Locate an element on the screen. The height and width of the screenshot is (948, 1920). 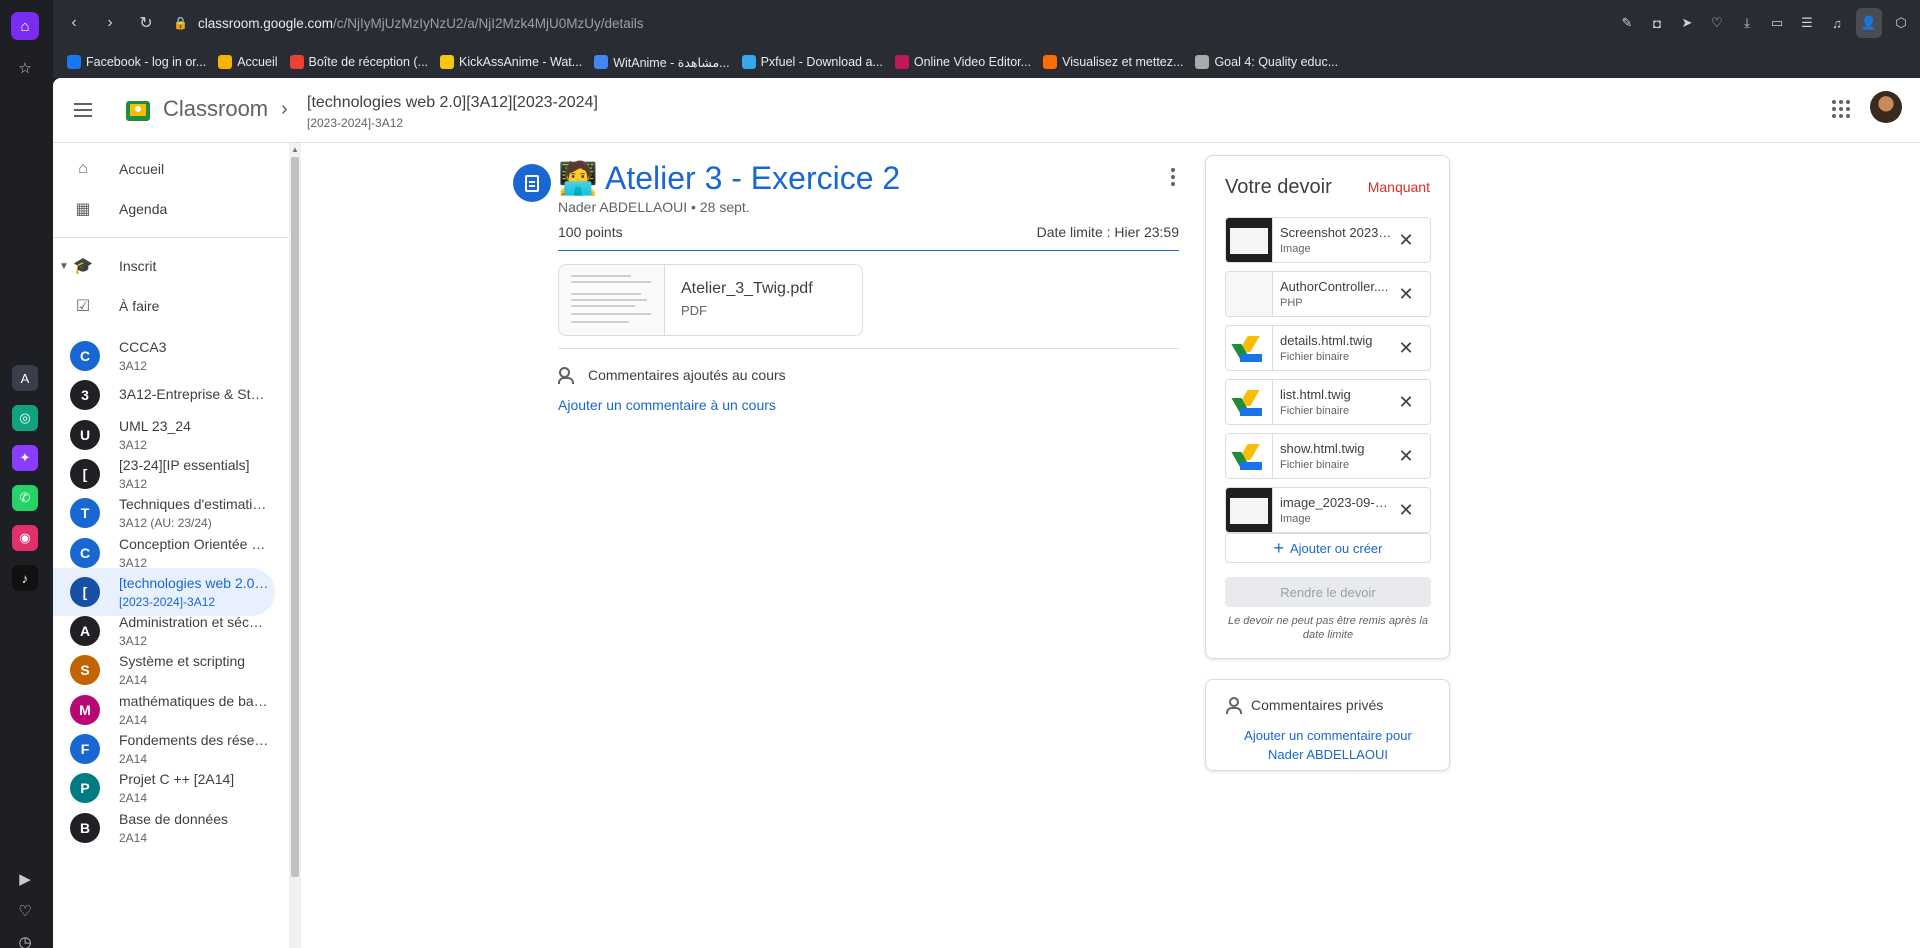
file-type: PHP is located at coordinates (1291, 303).